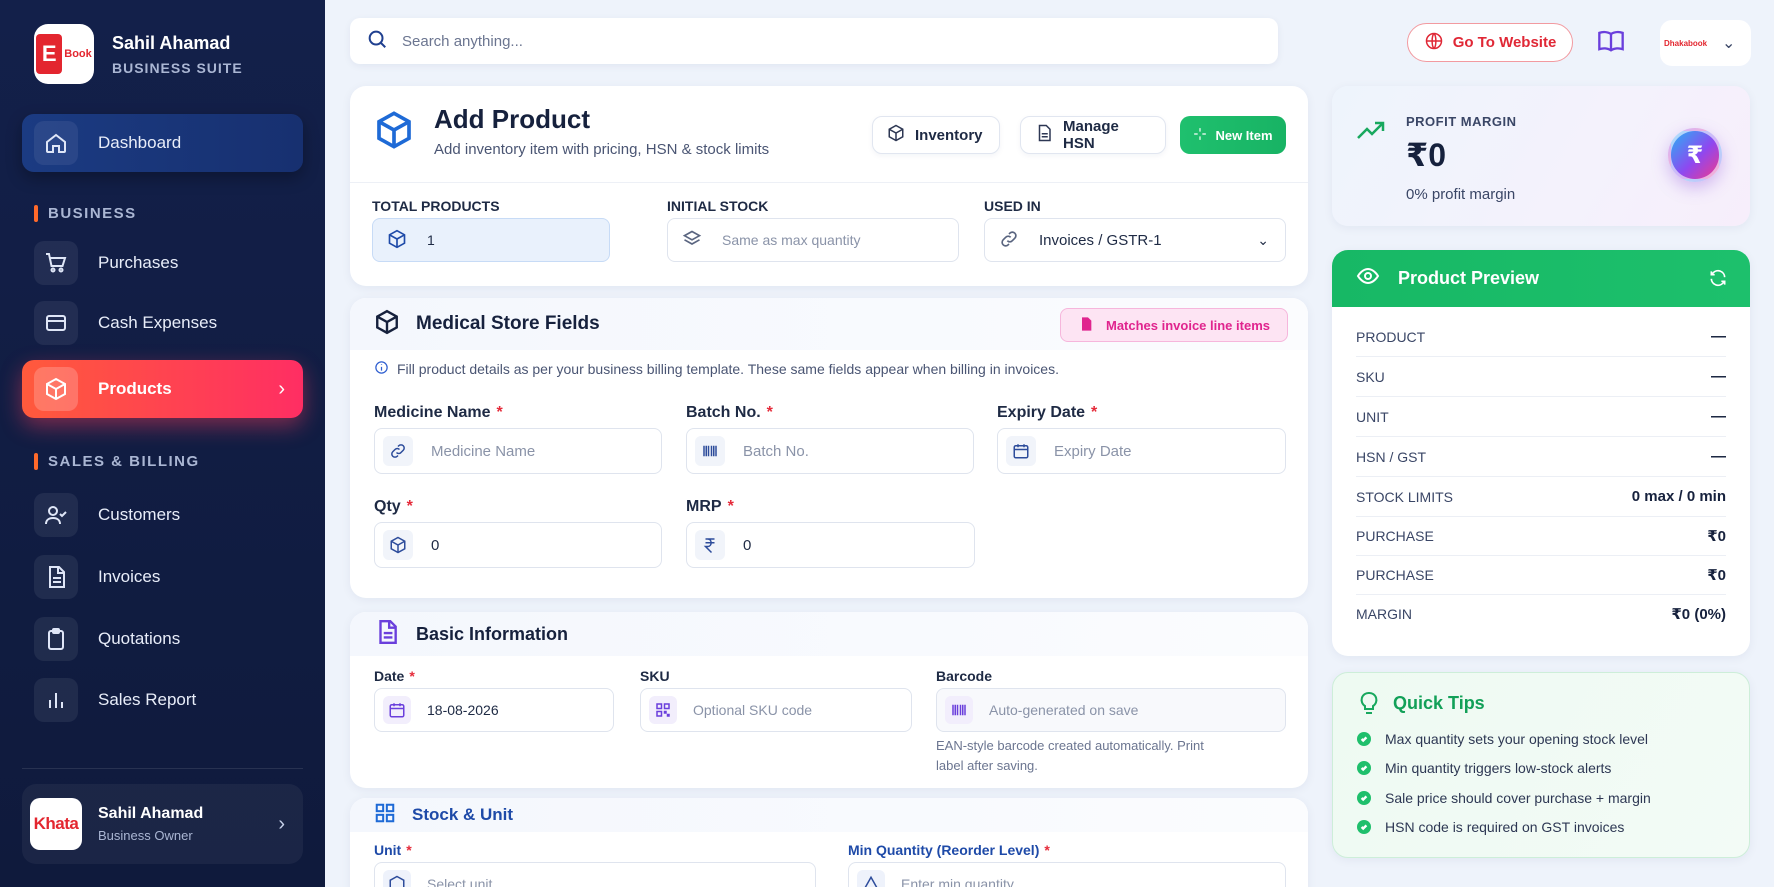  Describe the element at coordinates (512, 119) in the screenshot. I see `page-title: Add Product` at that location.